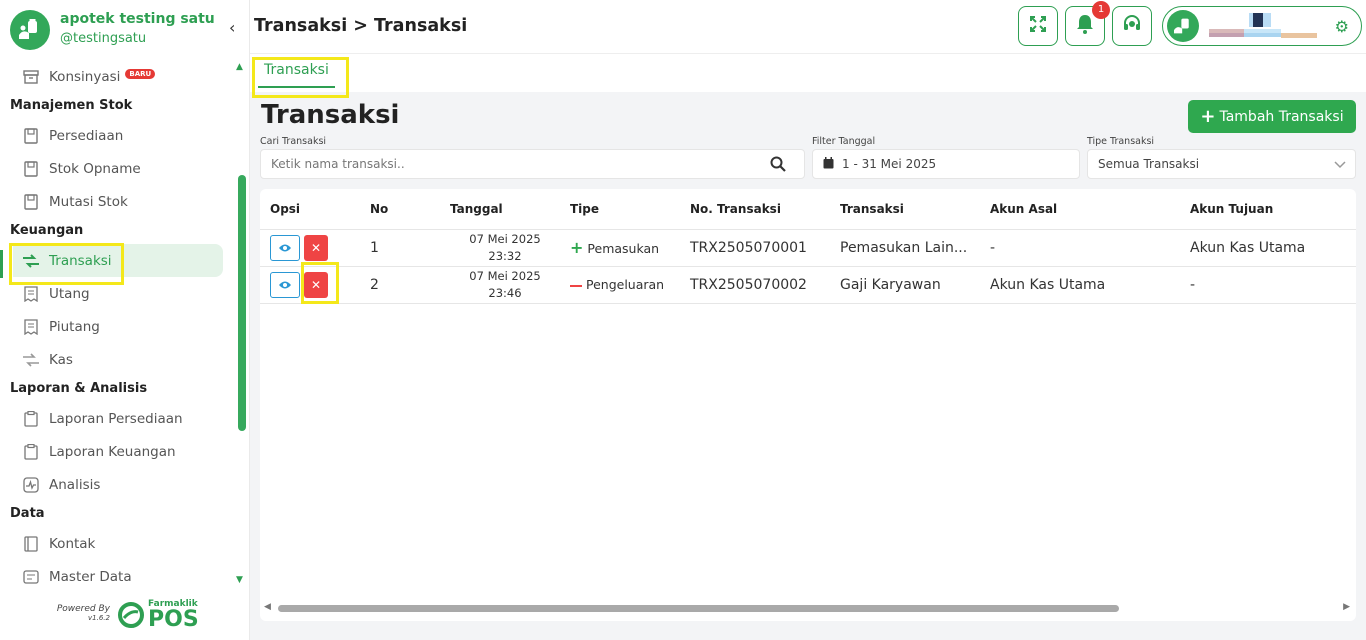 The image size is (1366, 640). I want to click on minus-icon, so click(576, 285).